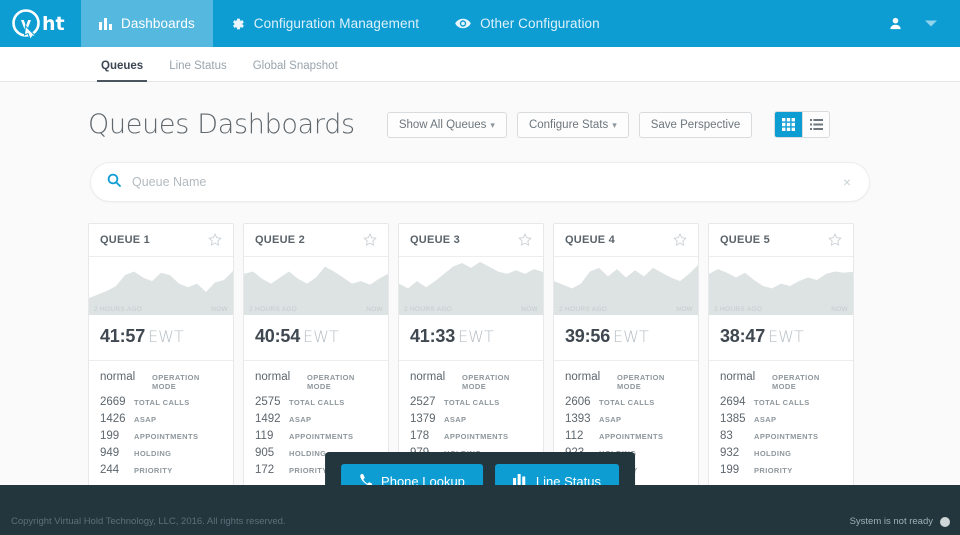 The image size is (960, 535). What do you see at coordinates (295, 70) in the screenshot?
I see `subnav-item-global-snapshot: Global Snapshot` at bounding box center [295, 70].